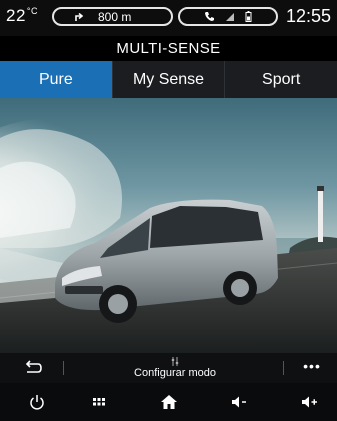 The height and width of the screenshot is (421, 337). I want to click on phone-widget, so click(228, 16).